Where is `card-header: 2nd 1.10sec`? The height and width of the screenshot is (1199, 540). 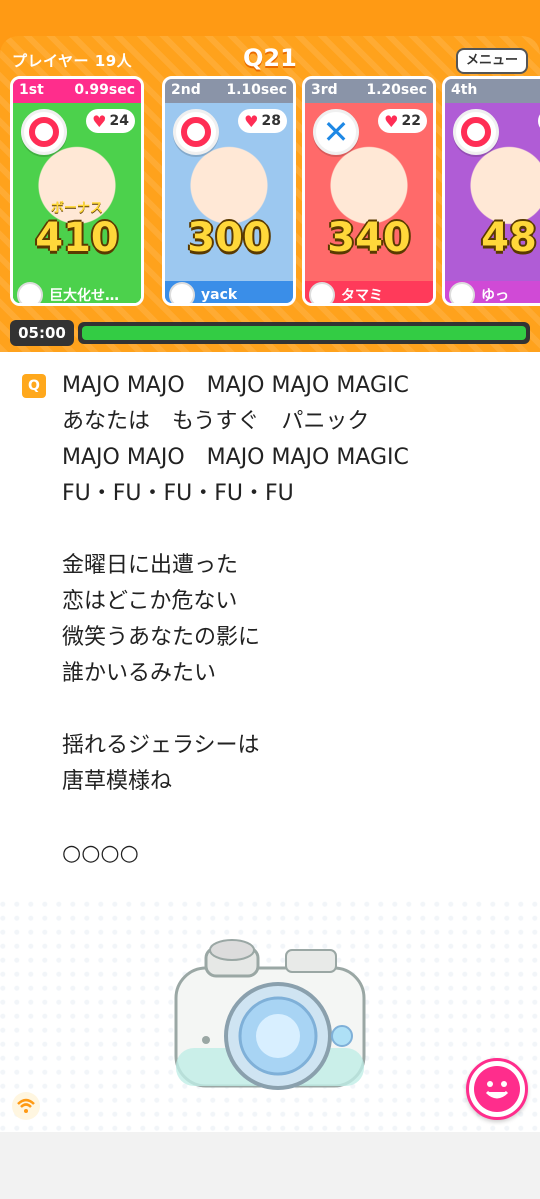
card-header: 2nd 1.10sec is located at coordinates (229, 91).